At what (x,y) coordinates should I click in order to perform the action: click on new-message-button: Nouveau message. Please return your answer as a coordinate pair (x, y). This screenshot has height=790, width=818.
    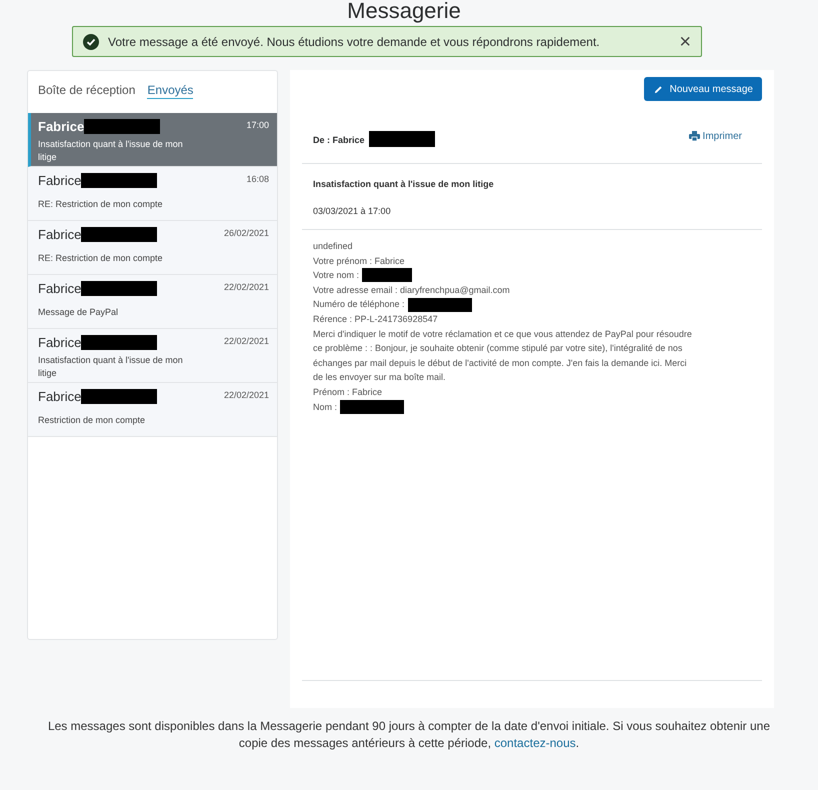
    Looking at the image, I should click on (703, 89).